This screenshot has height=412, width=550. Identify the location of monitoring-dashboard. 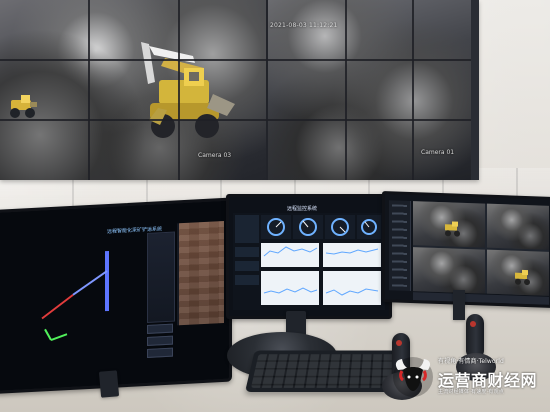
(309, 261).